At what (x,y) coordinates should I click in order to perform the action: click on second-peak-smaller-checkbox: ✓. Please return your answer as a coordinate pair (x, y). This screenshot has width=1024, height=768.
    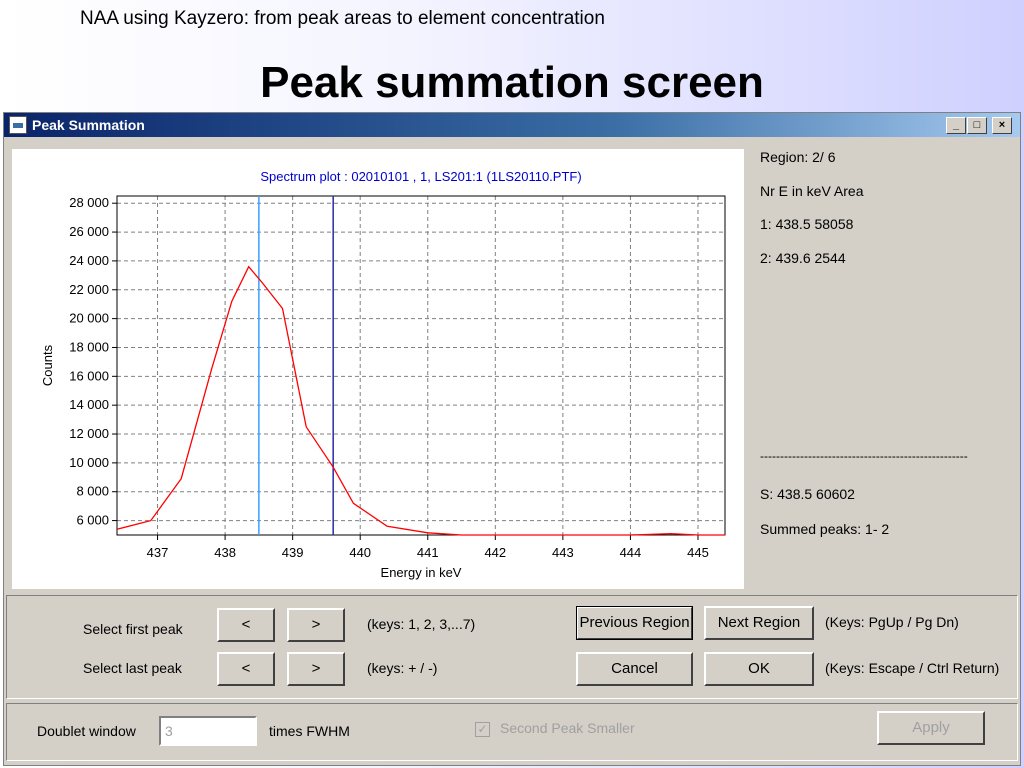
    Looking at the image, I should click on (482, 729).